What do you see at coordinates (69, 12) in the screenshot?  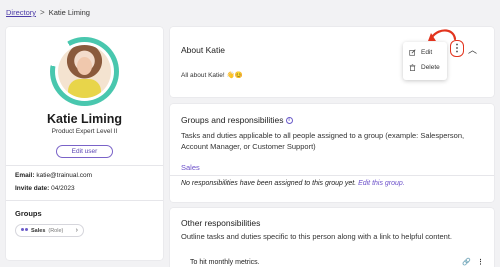 I see `breadcrumb-current: Katie Liming` at bounding box center [69, 12].